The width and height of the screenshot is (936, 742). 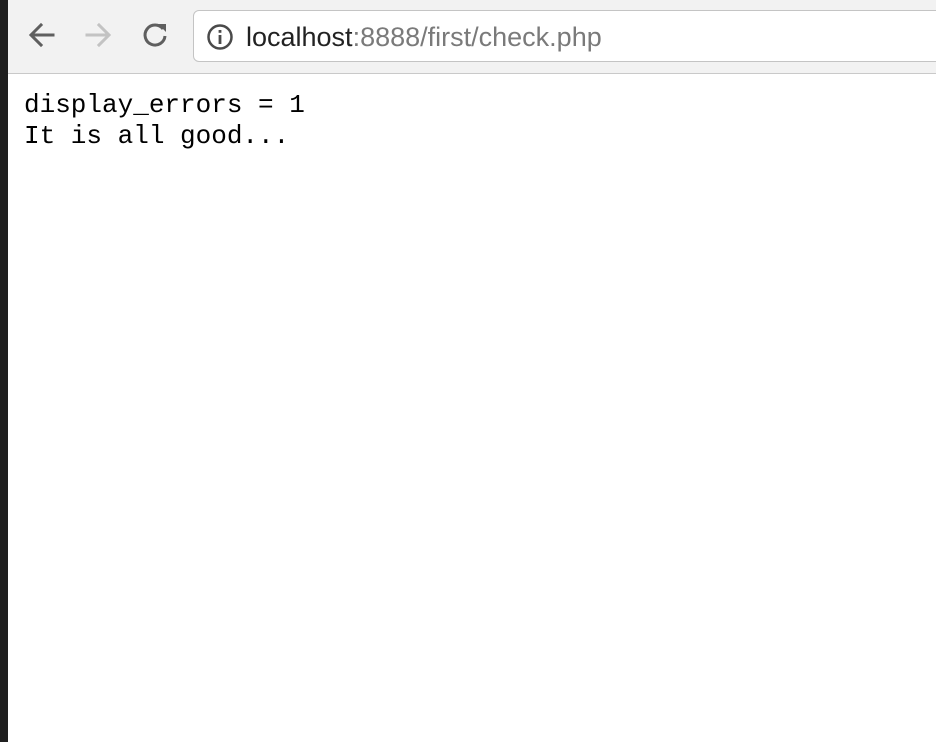 I want to click on reload-button, so click(x=155, y=35).